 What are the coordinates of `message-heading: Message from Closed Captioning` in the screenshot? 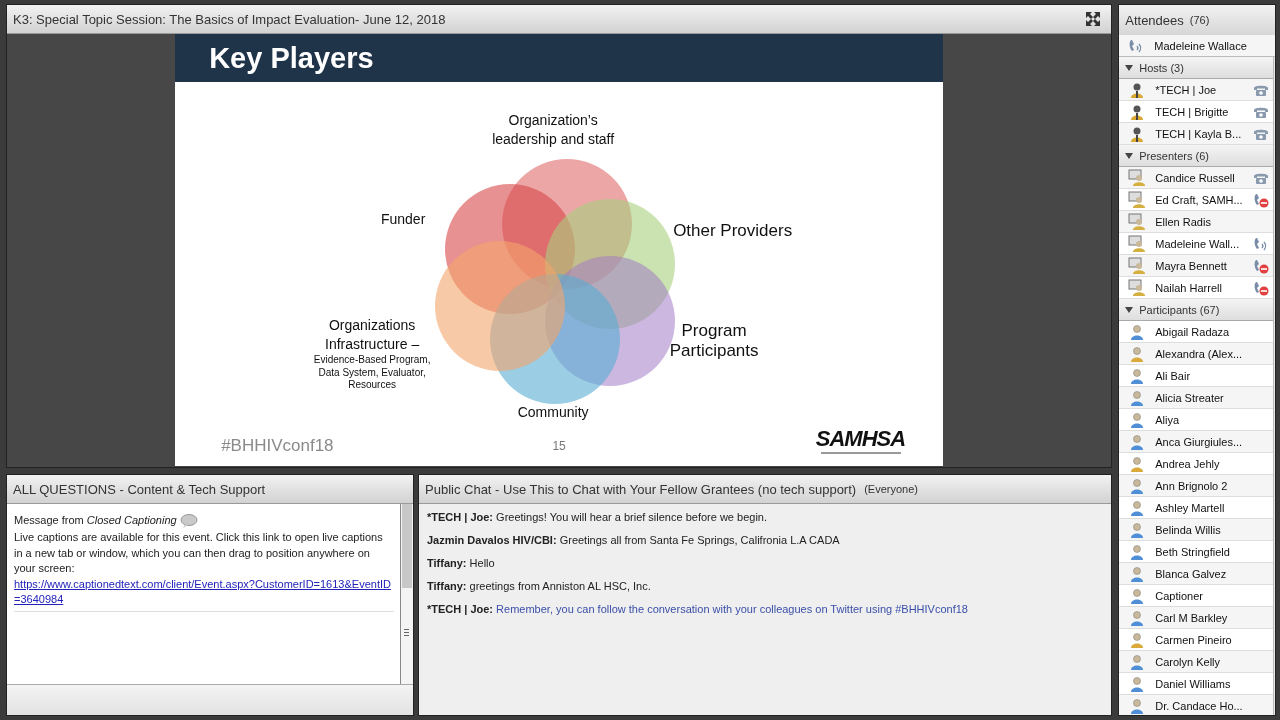 It's located at (95, 521).